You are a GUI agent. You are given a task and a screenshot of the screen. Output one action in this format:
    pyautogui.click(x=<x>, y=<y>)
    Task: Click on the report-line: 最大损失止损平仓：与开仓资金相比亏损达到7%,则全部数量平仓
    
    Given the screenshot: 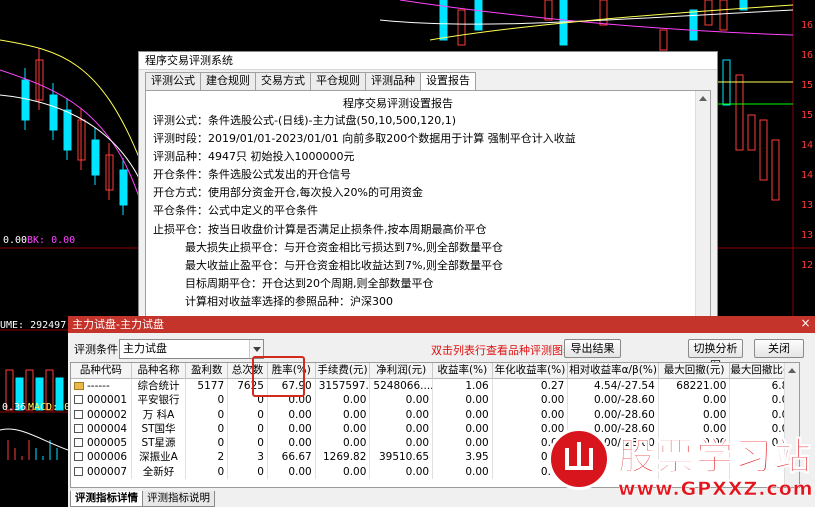 What is the action you would take?
    pyautogui.click(x=344, y=247)
    